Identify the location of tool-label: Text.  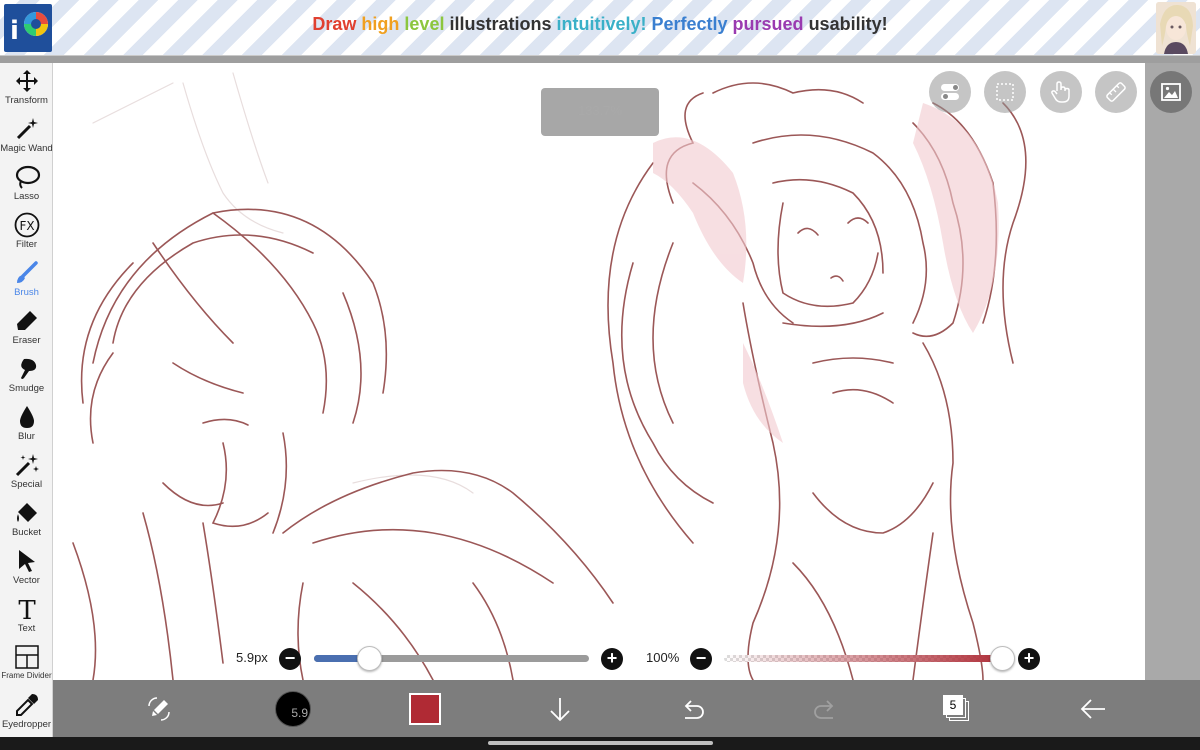
(26, 628).